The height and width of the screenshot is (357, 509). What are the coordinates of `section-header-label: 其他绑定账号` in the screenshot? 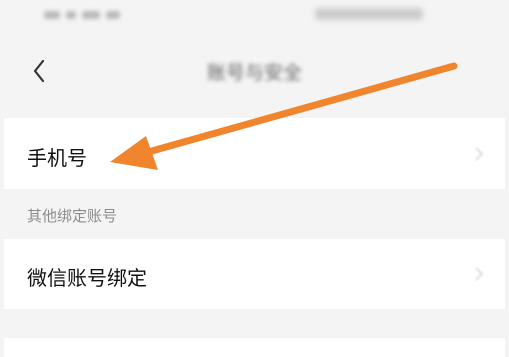 It's located at (72, 216).